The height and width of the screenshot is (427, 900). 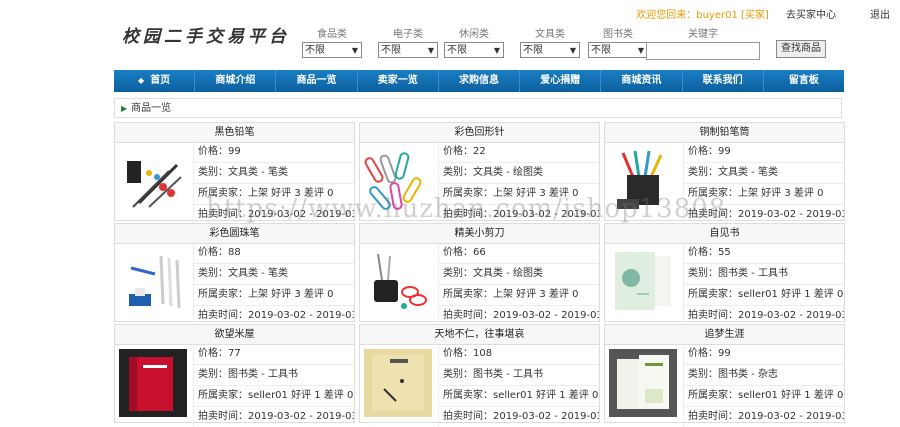 What do you see at coordinates (474, 50) in the screenshot?
I see `filter-leisure-select: 不限 ▼` at bounding box center [474, 50].